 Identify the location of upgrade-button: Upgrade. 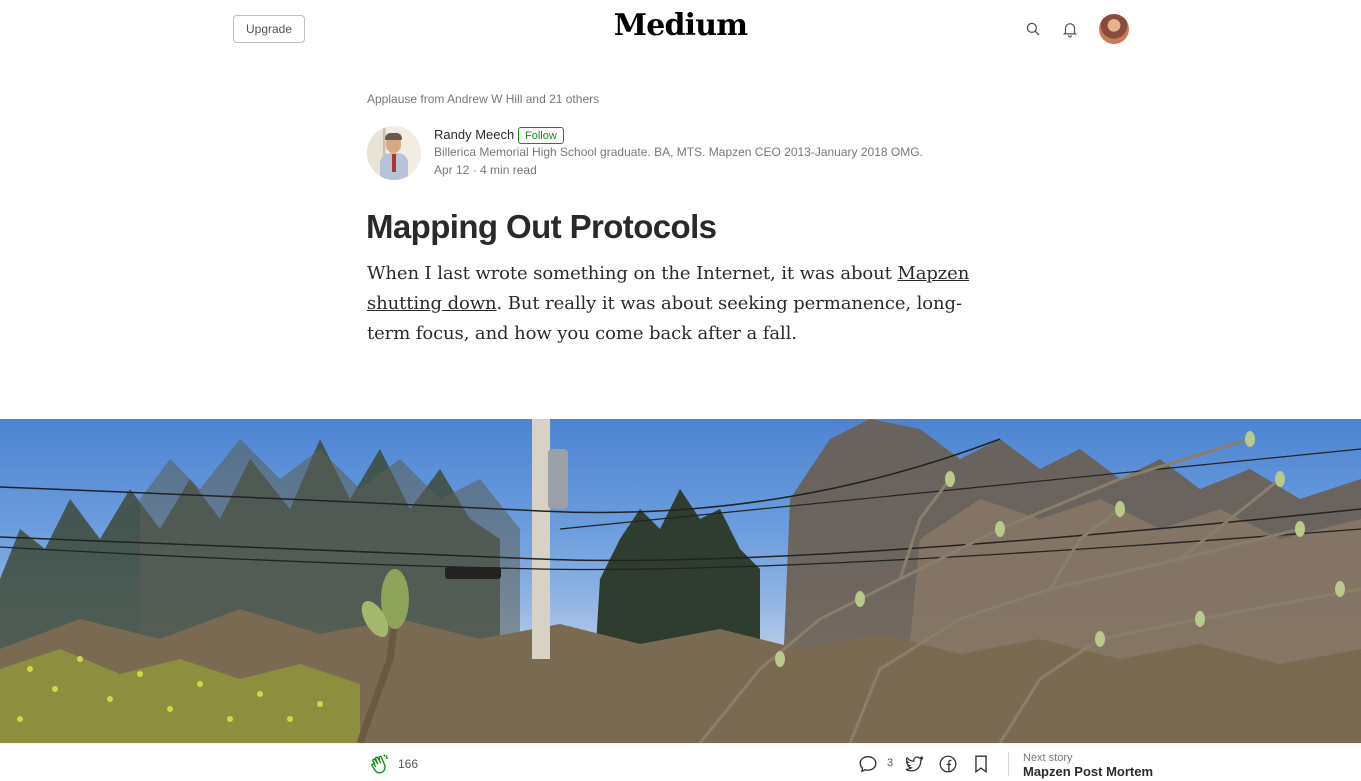
(269, 29).